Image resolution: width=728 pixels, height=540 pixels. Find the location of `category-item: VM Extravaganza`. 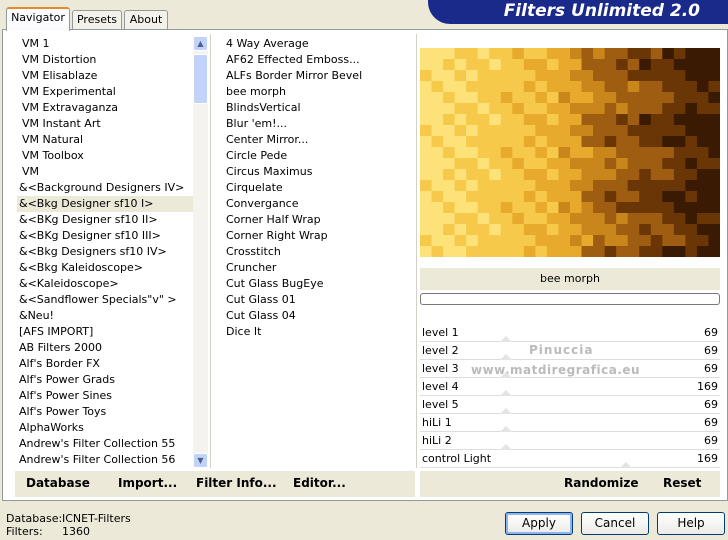

category-item: VM Extravaganza is located at coordinates (105, 108).